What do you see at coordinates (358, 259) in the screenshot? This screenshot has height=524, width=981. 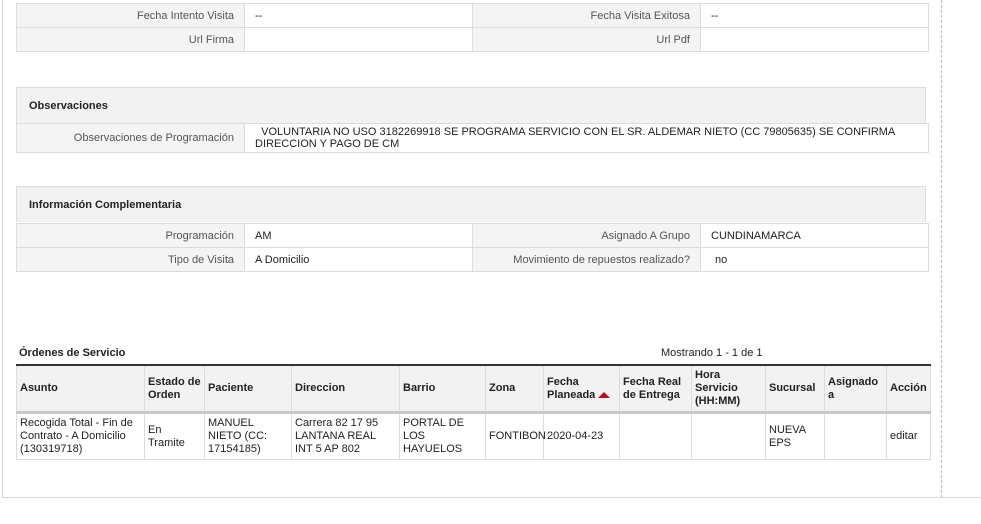 I see `tipo-visita-value: A Domicilio` at bounding box center [358, 259].